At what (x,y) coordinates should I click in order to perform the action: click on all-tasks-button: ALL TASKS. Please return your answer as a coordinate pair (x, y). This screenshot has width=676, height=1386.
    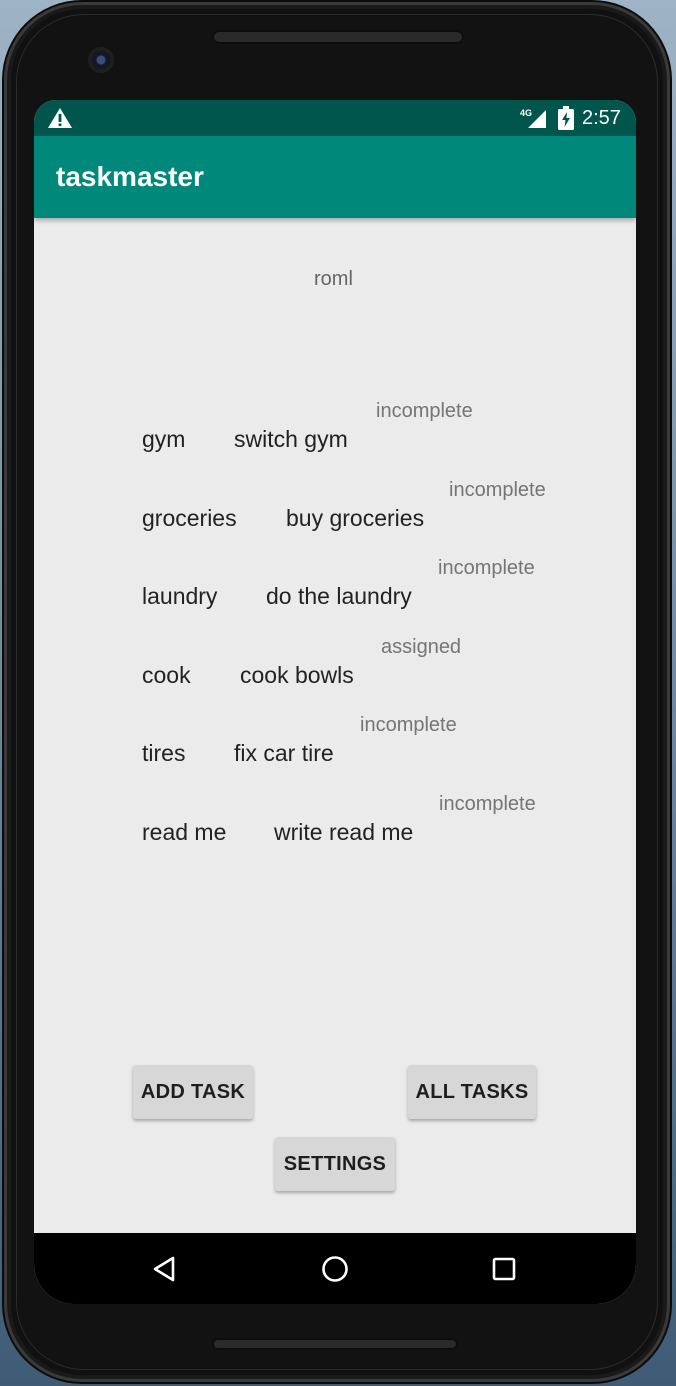
    Looking at the image, I should click on (472, 1092).